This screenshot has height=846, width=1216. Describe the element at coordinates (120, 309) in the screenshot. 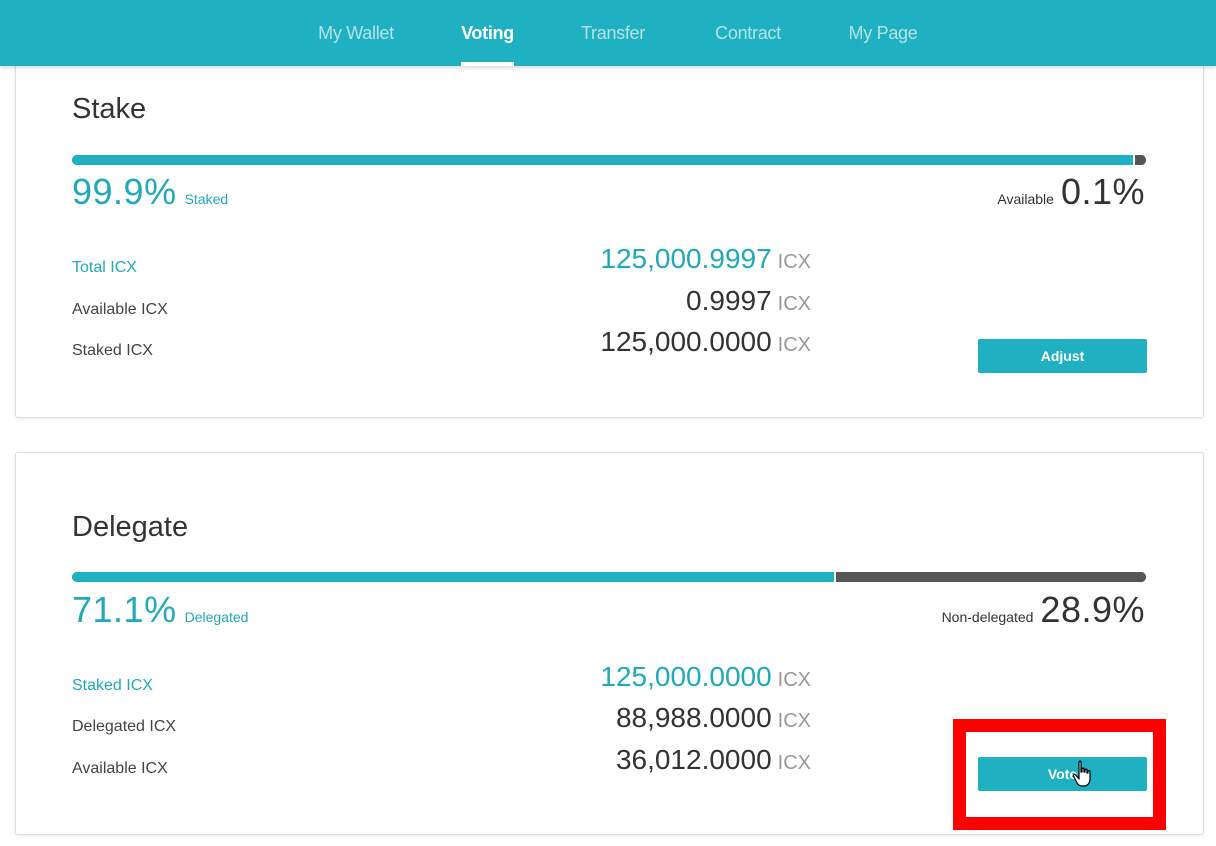

I see `available-icx-label: Available ICX` at that location.